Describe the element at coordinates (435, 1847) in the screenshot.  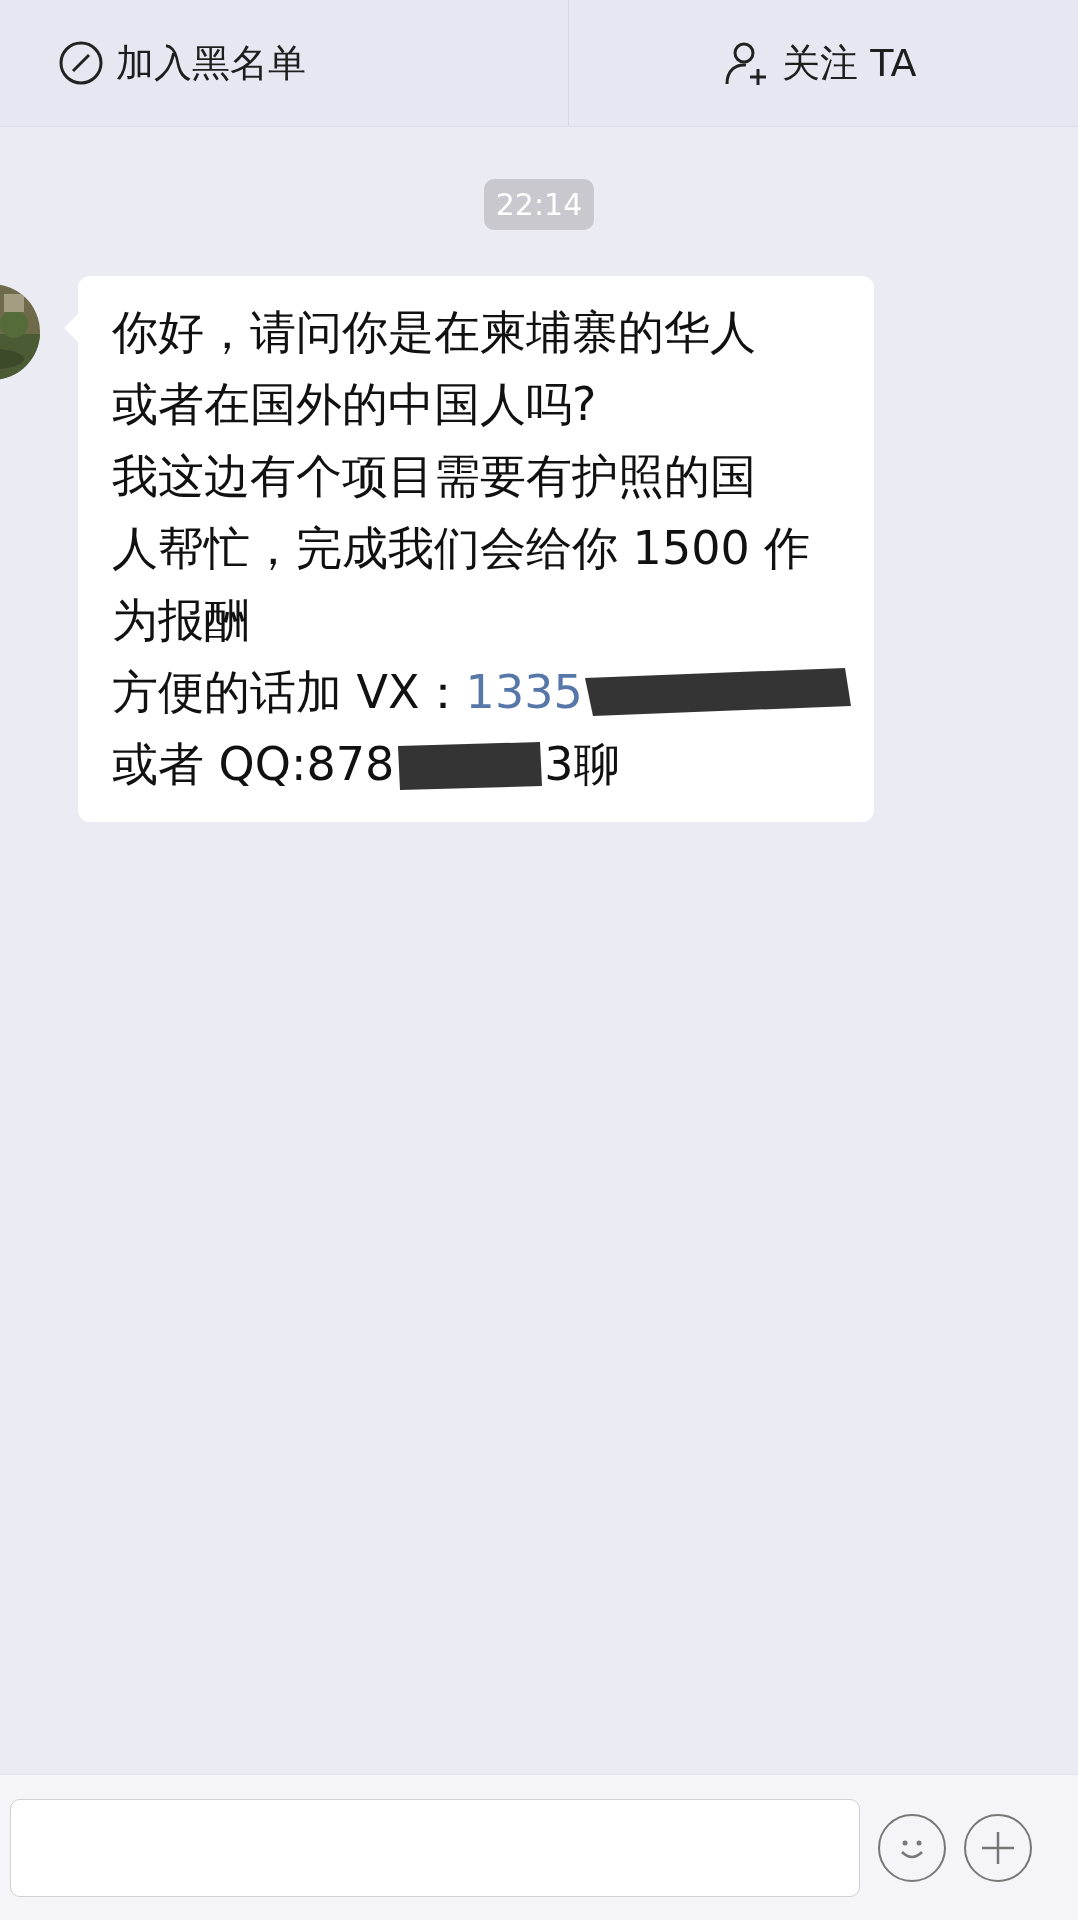
I see `message-input` at that location.